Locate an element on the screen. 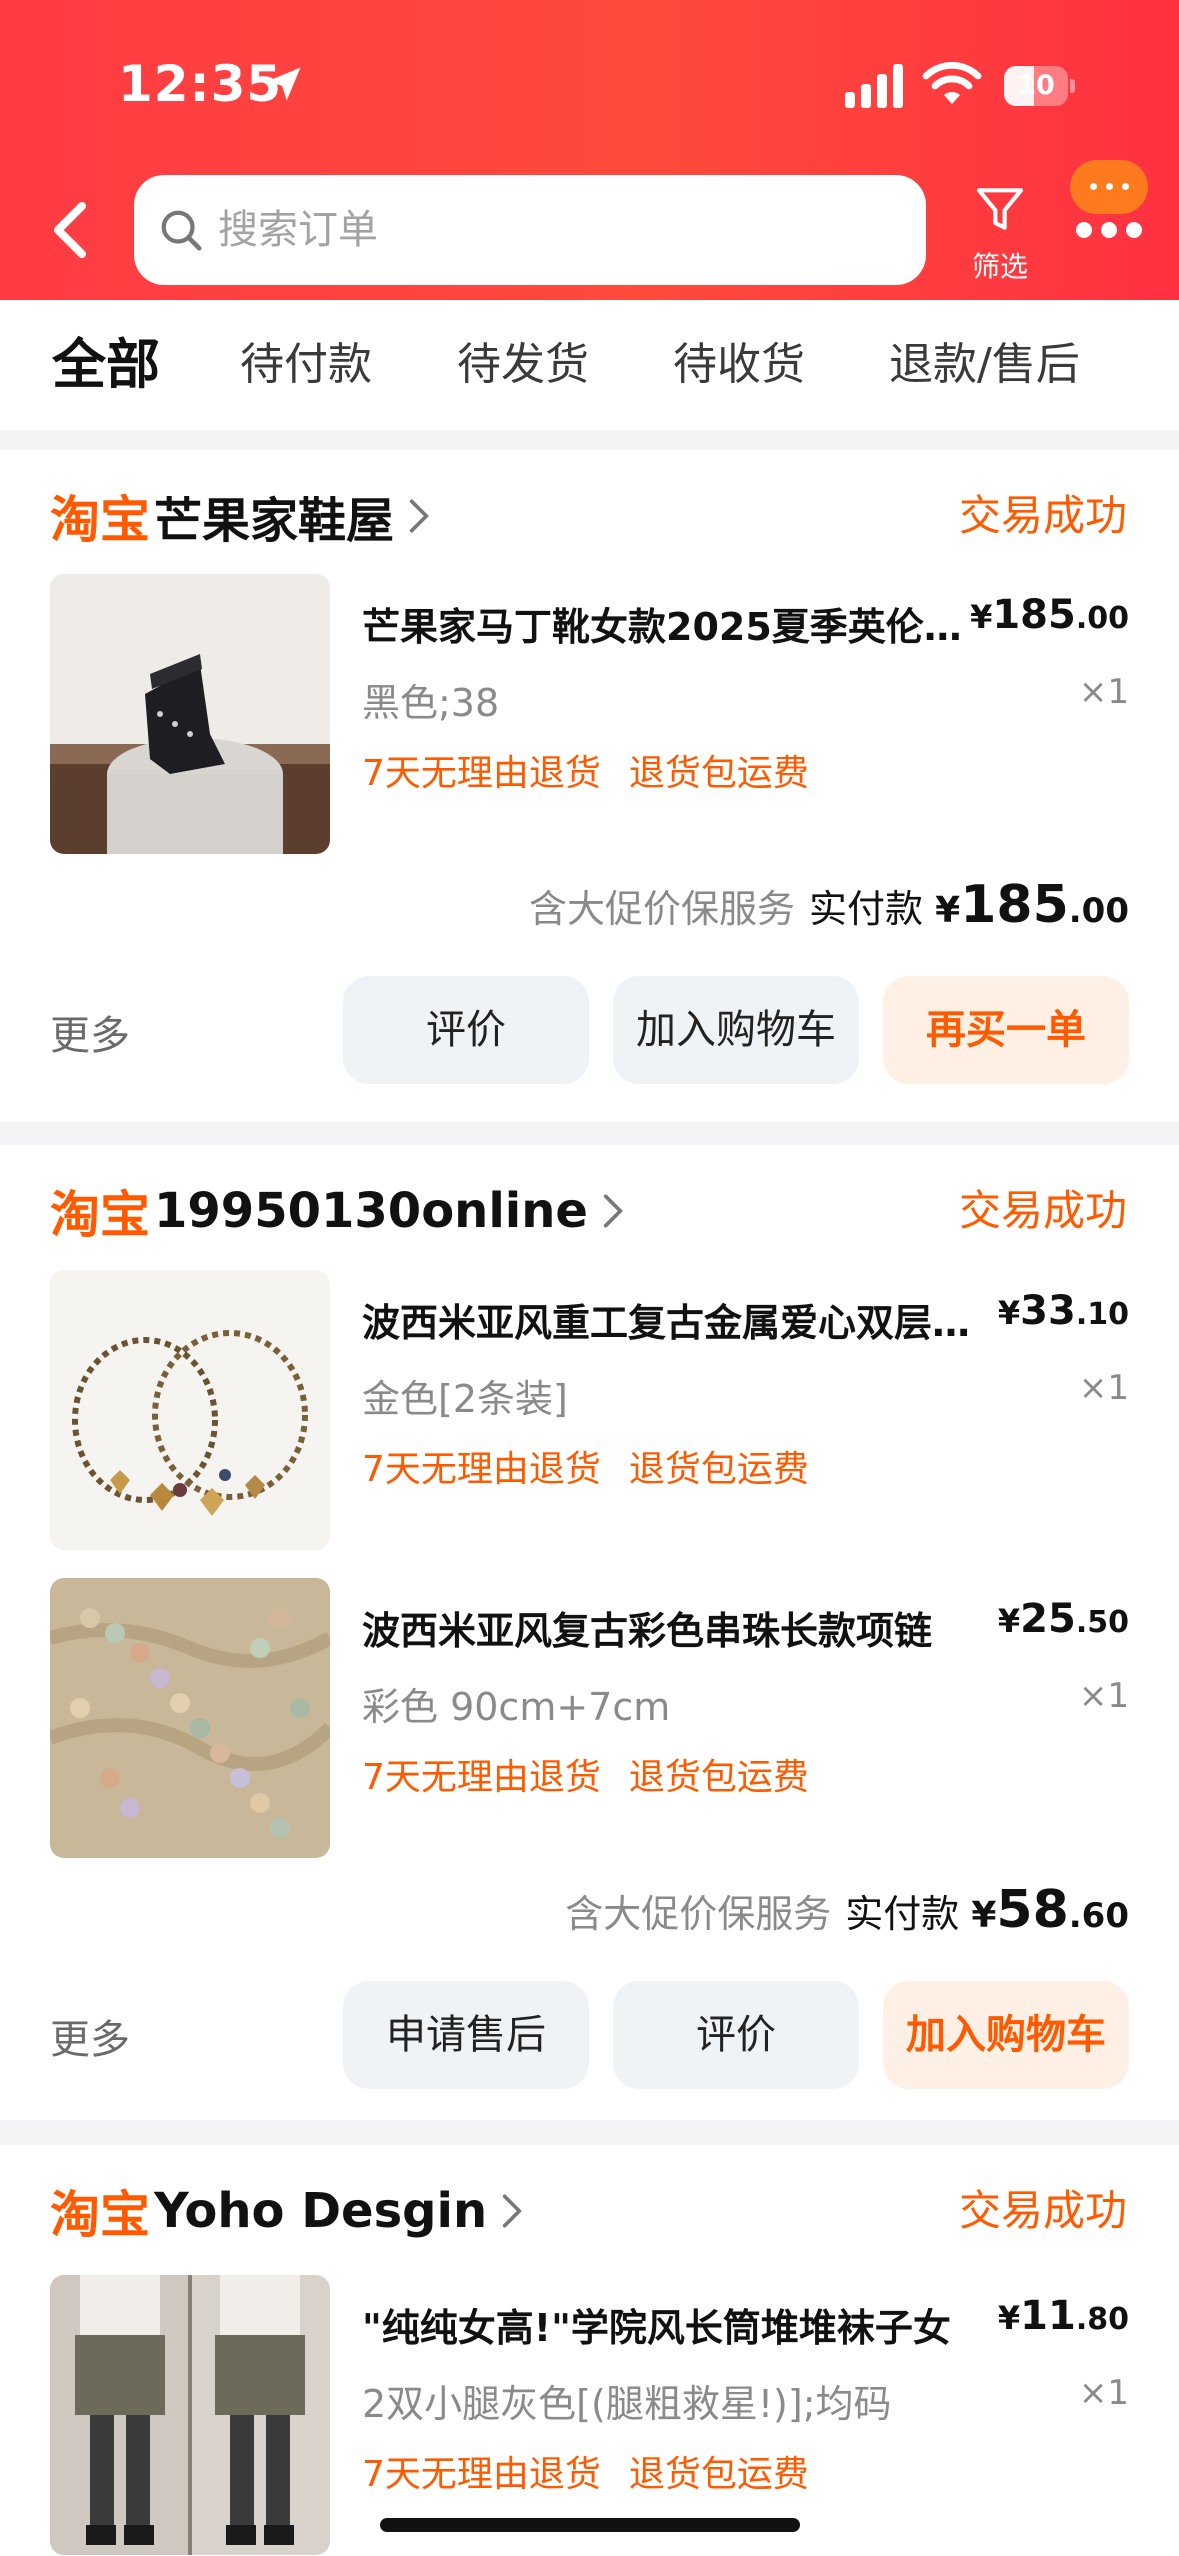 The image size is (1179, 2556). more-menu-button is located at coordinates (1107, 205).